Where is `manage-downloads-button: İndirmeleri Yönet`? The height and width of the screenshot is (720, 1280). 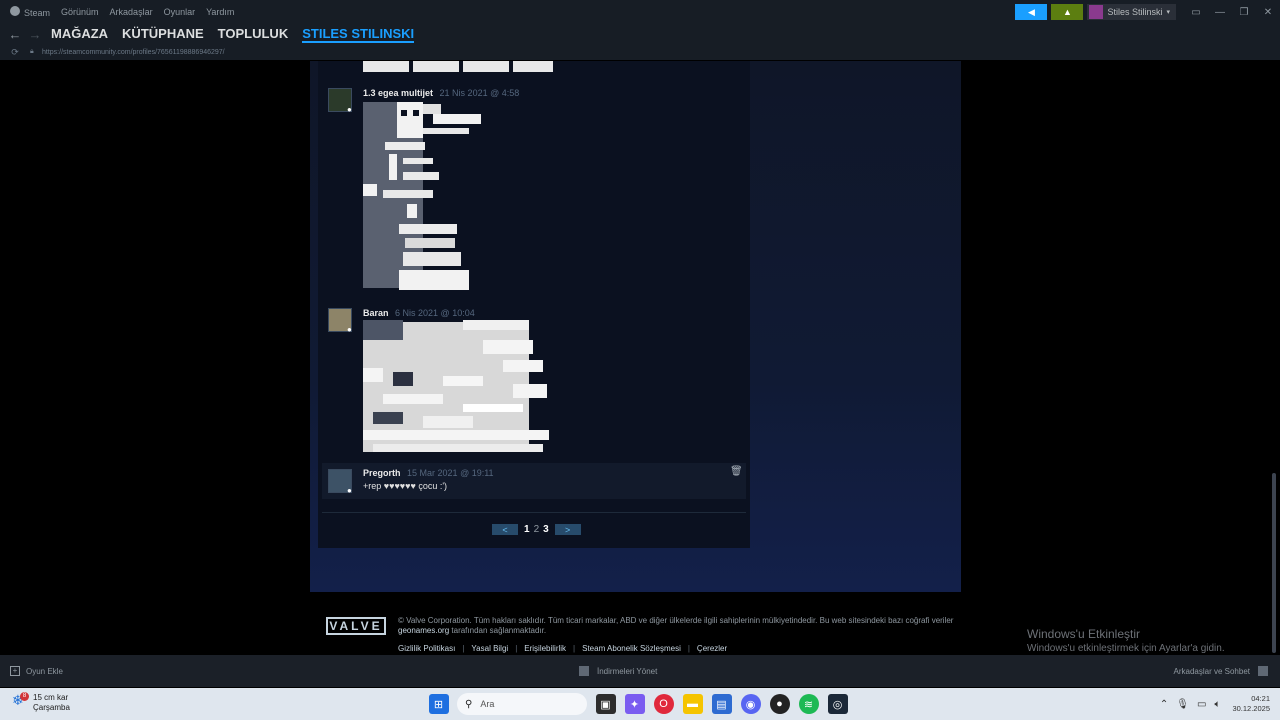
manage-downloads-button: İndirmeleri Yönet is located at coordinates (618, 671).